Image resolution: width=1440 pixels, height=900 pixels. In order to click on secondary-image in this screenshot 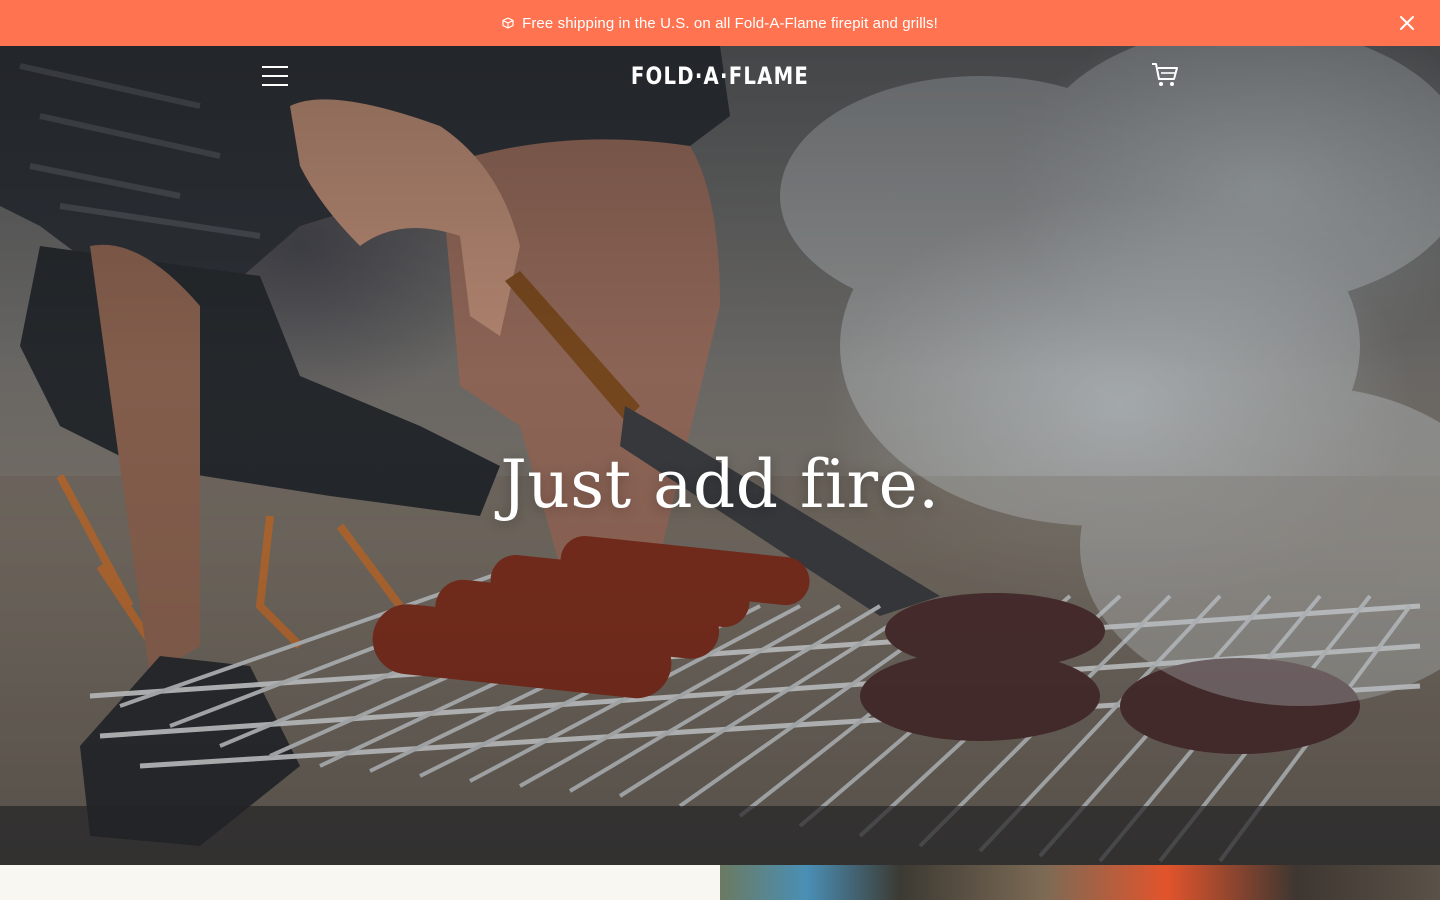, I will do `click(1080, 882)`.